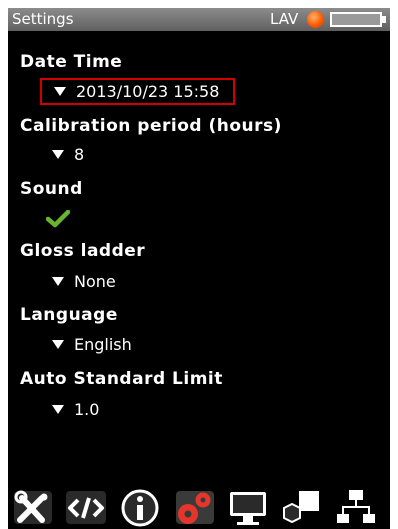  Describe the element at coordinates (384, 19) in the screenshot. I see `battery-tip` at that location.